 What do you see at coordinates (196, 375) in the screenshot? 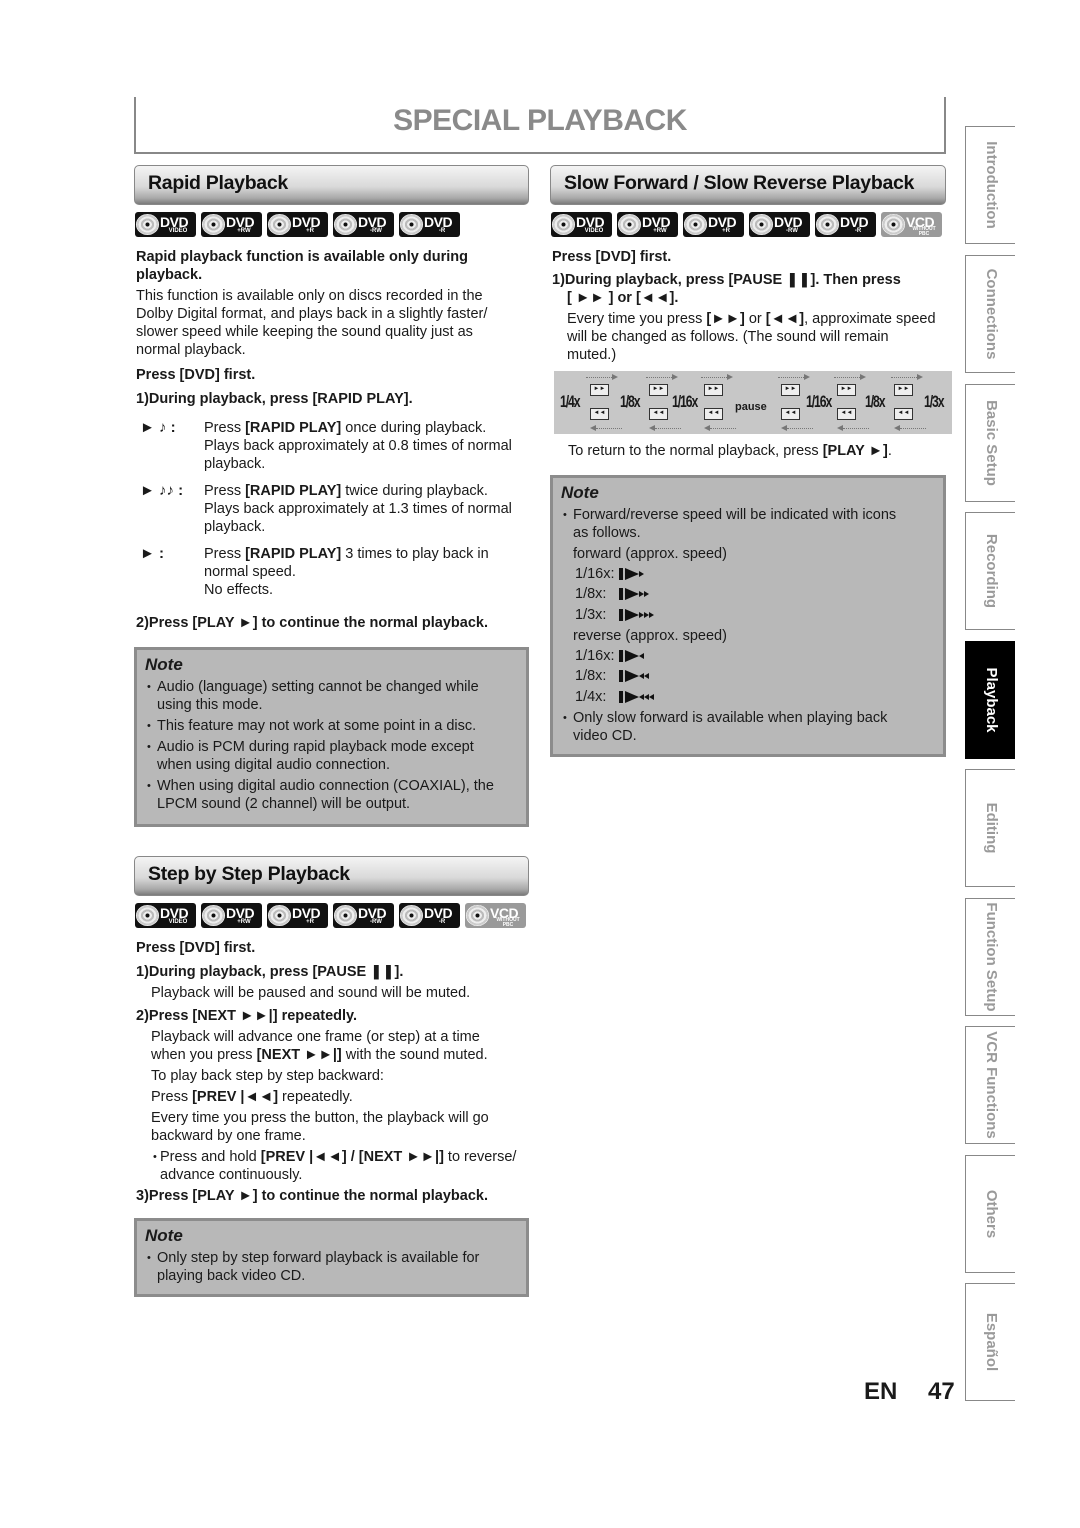
I see `rapid-press-first: Press [DVD] first.` at bounding box center [196, 375].